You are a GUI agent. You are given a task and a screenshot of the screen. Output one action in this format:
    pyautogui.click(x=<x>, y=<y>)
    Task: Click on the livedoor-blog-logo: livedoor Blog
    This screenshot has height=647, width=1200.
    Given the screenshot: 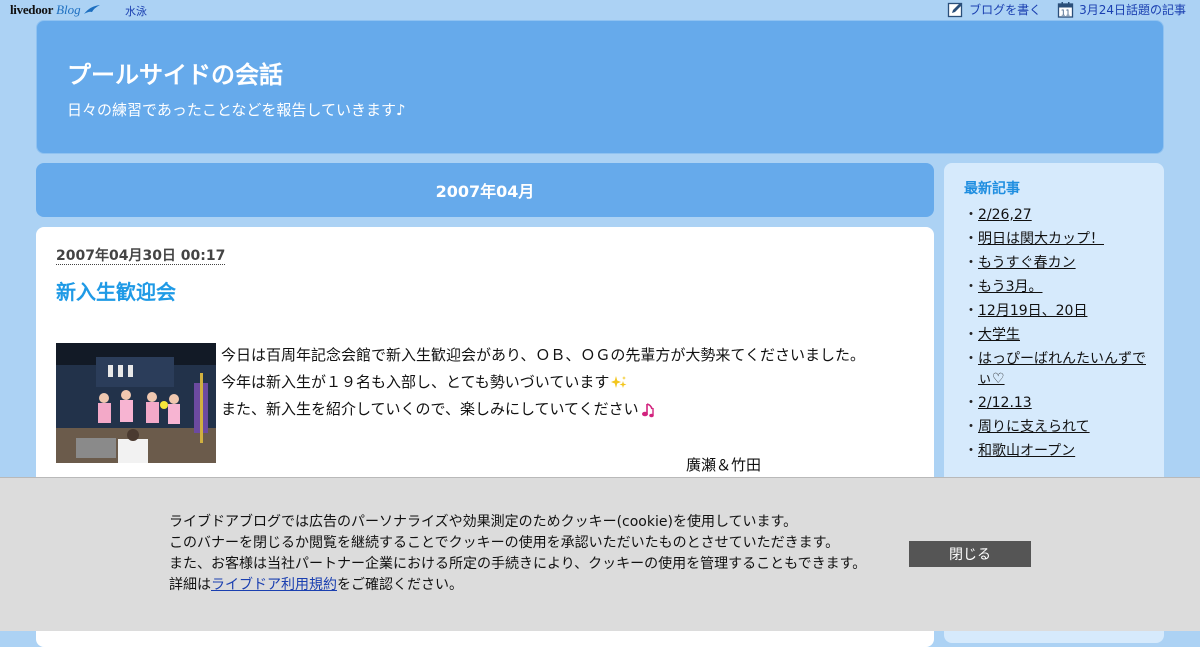 What is the action you would take?
    pyautogui.click(x=55, y=10)
    